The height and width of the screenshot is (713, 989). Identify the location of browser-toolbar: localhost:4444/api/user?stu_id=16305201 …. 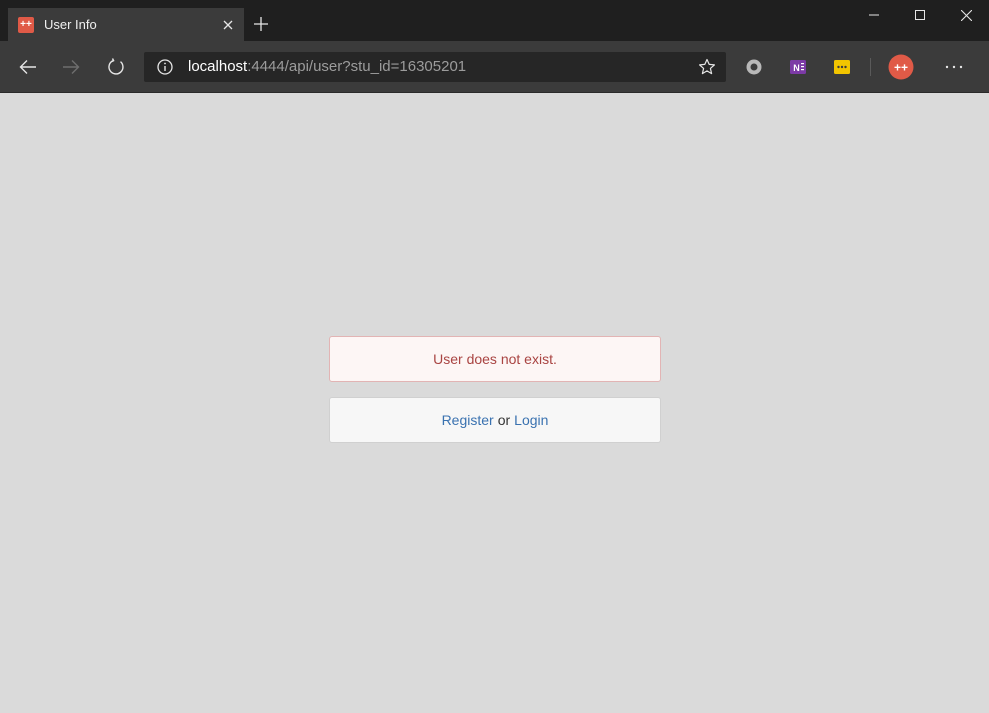
(494, 67).